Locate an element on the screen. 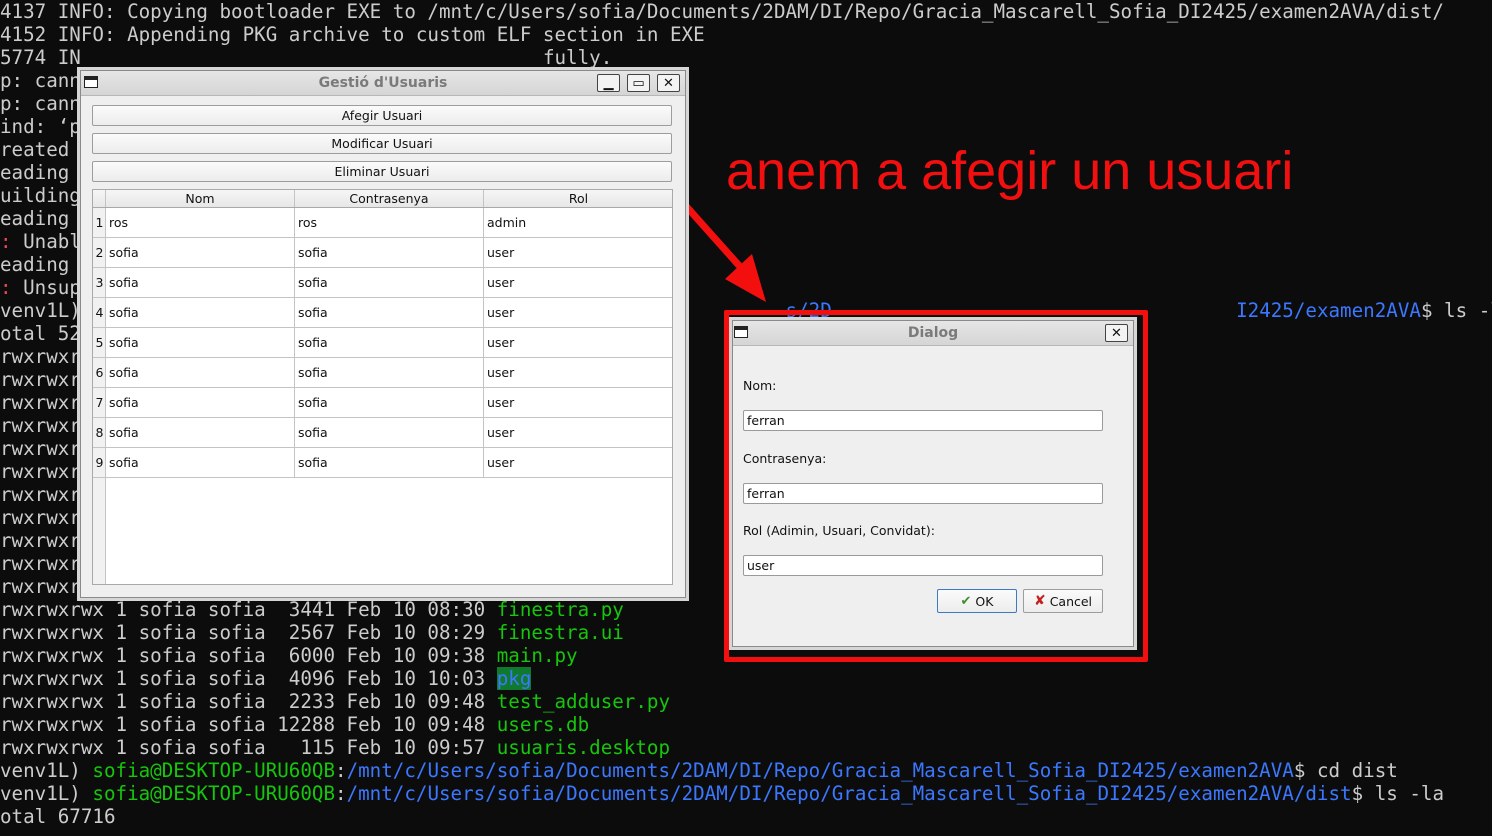 The image size is (1492, 836). row-number: 7 is located at coordinates (99, 403).